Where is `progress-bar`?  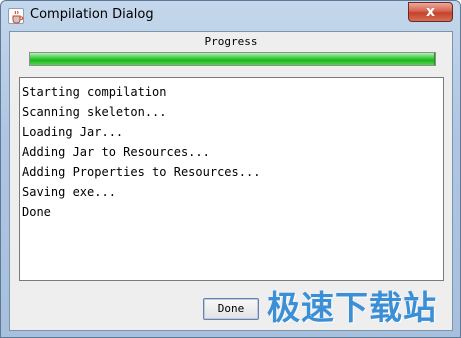
progress-bar is located at coordinates (232, 59).